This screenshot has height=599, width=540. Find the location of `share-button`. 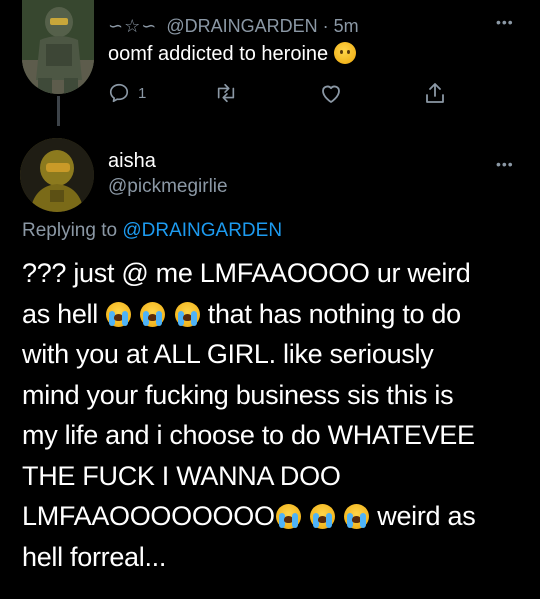

share-button is located at coordinates (435, 93).